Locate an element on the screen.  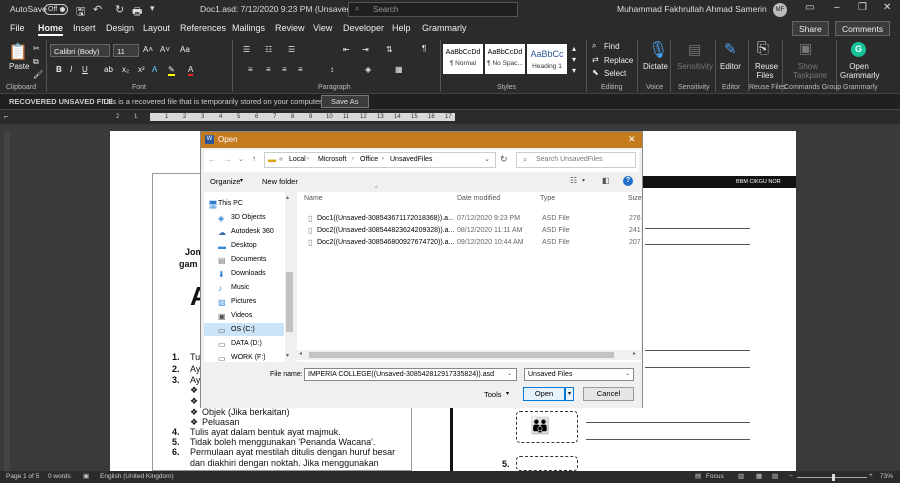
copy-icon: ⧉ is located at coordinates (36, 62).